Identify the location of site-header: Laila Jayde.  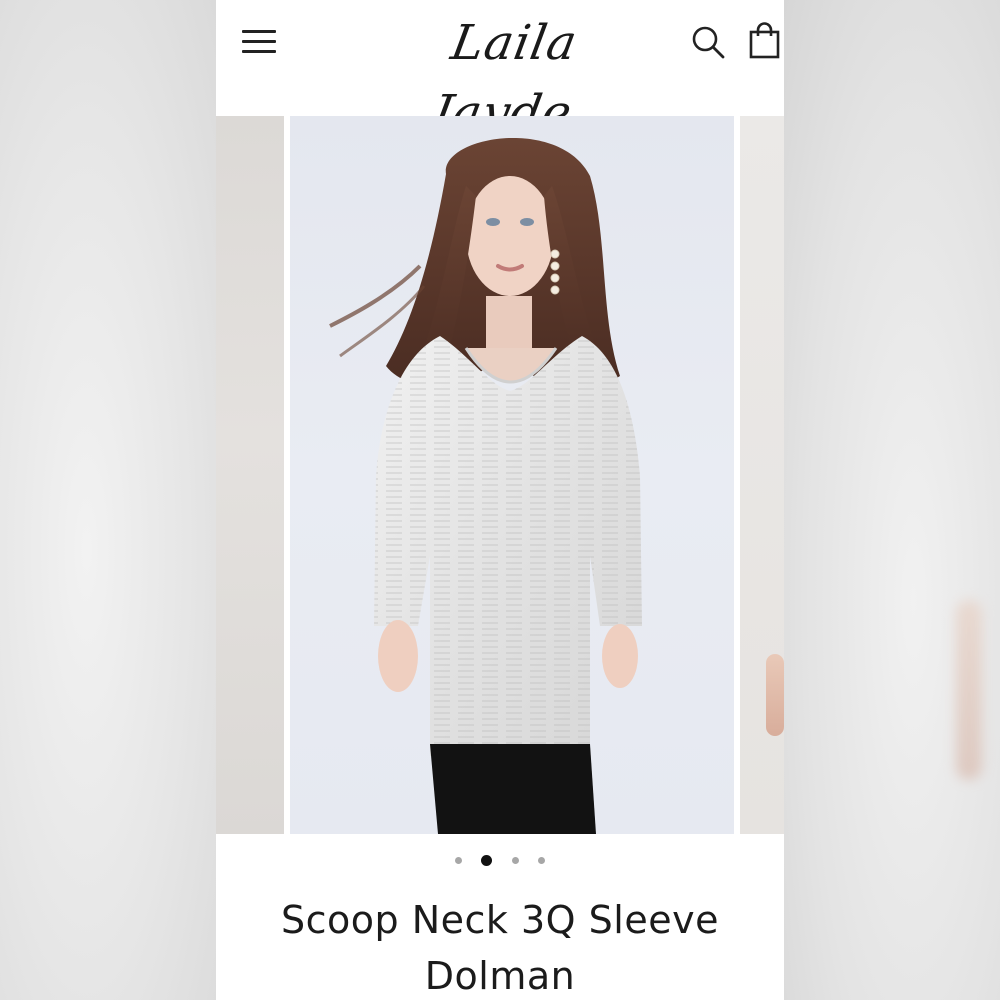
(500, 70).